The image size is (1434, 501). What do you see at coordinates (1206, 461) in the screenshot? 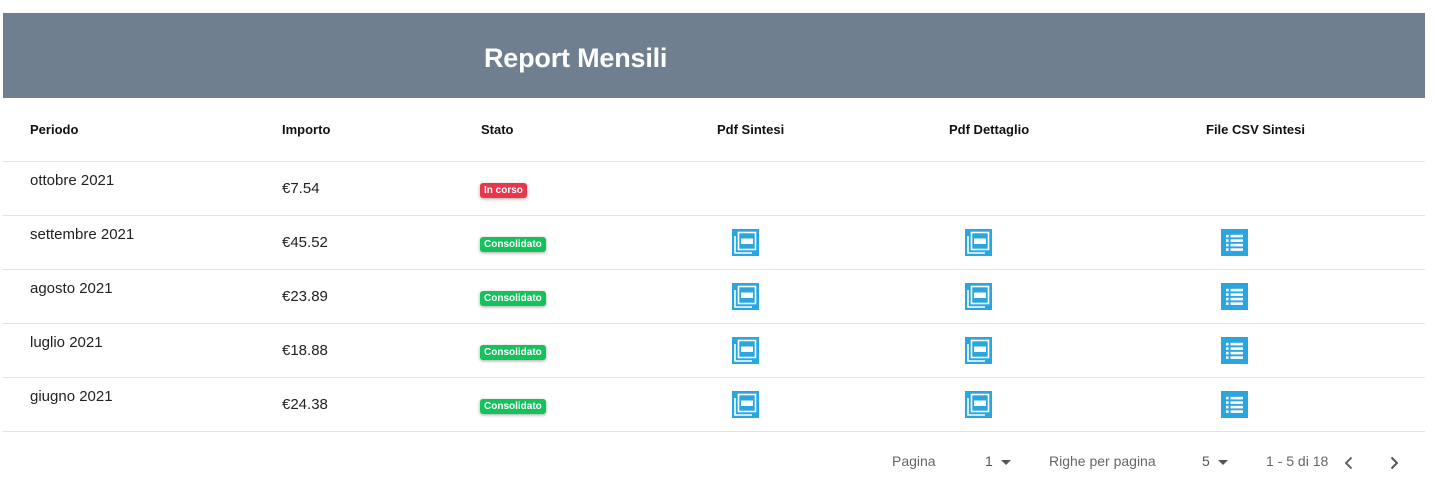
I see `rows-per-page-value: 5` at bounding box center [1206, 461].